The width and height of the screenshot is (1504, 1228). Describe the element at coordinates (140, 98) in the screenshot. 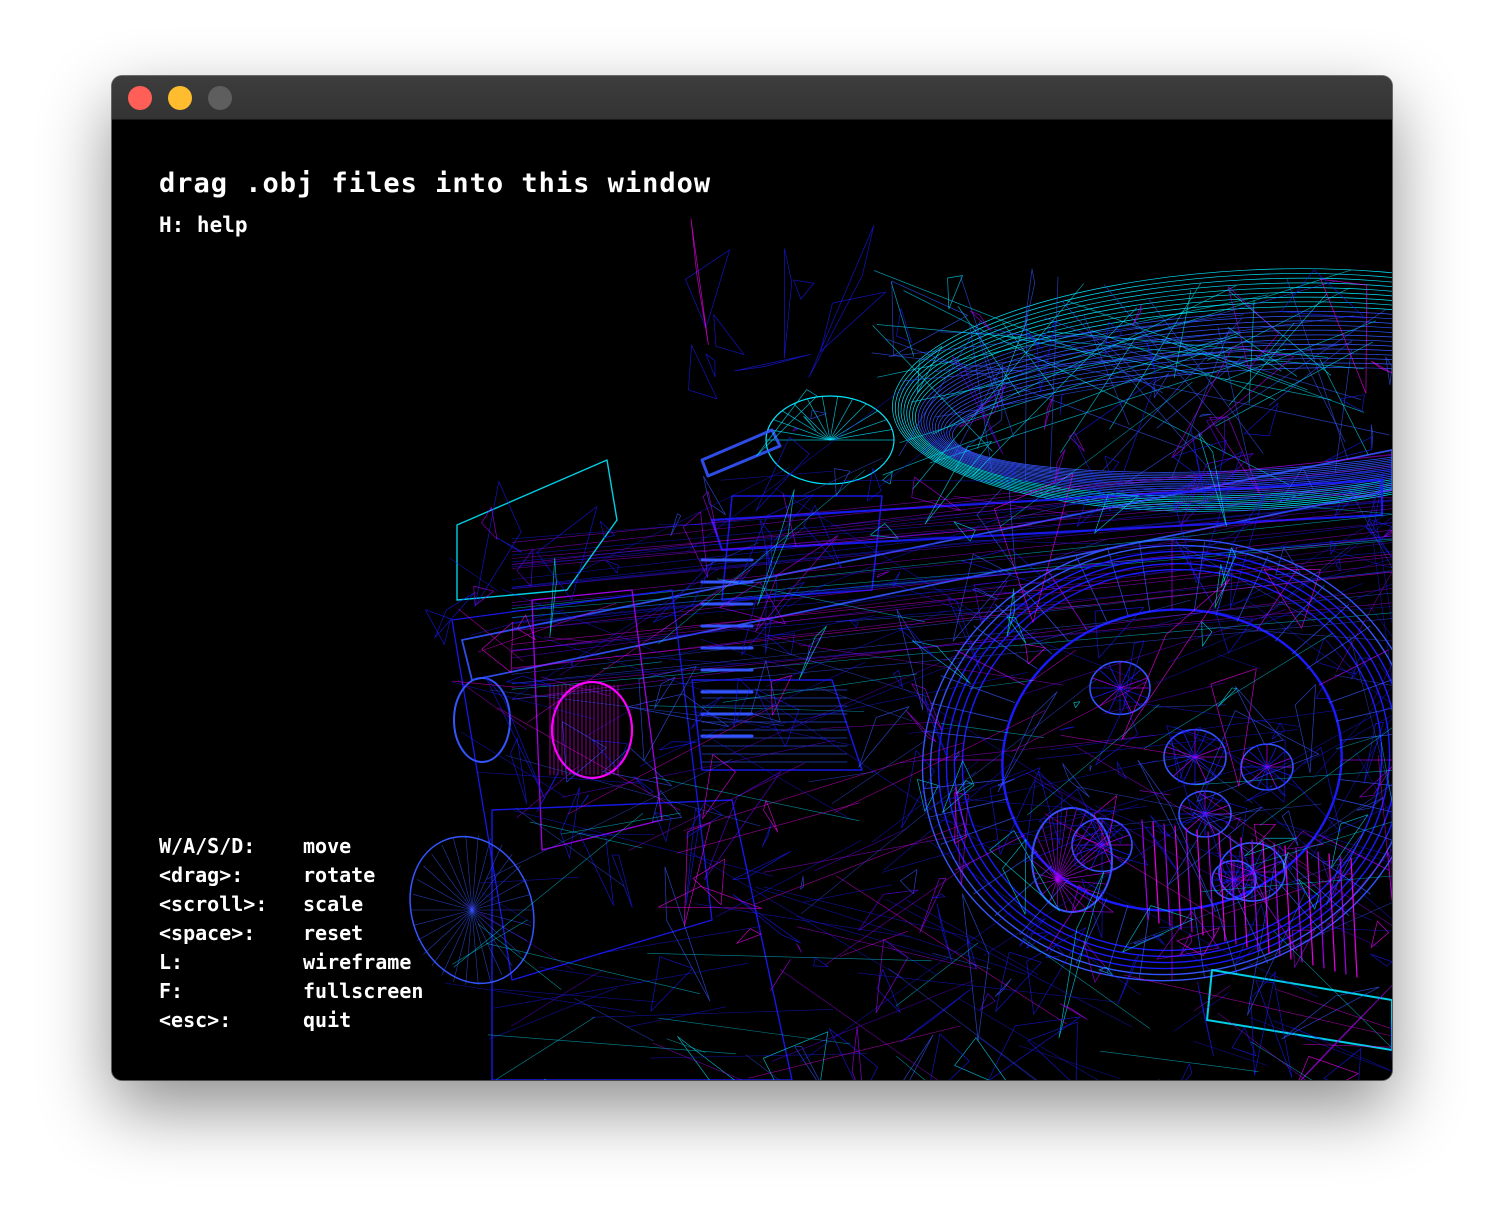

I see `close-button` at that location.